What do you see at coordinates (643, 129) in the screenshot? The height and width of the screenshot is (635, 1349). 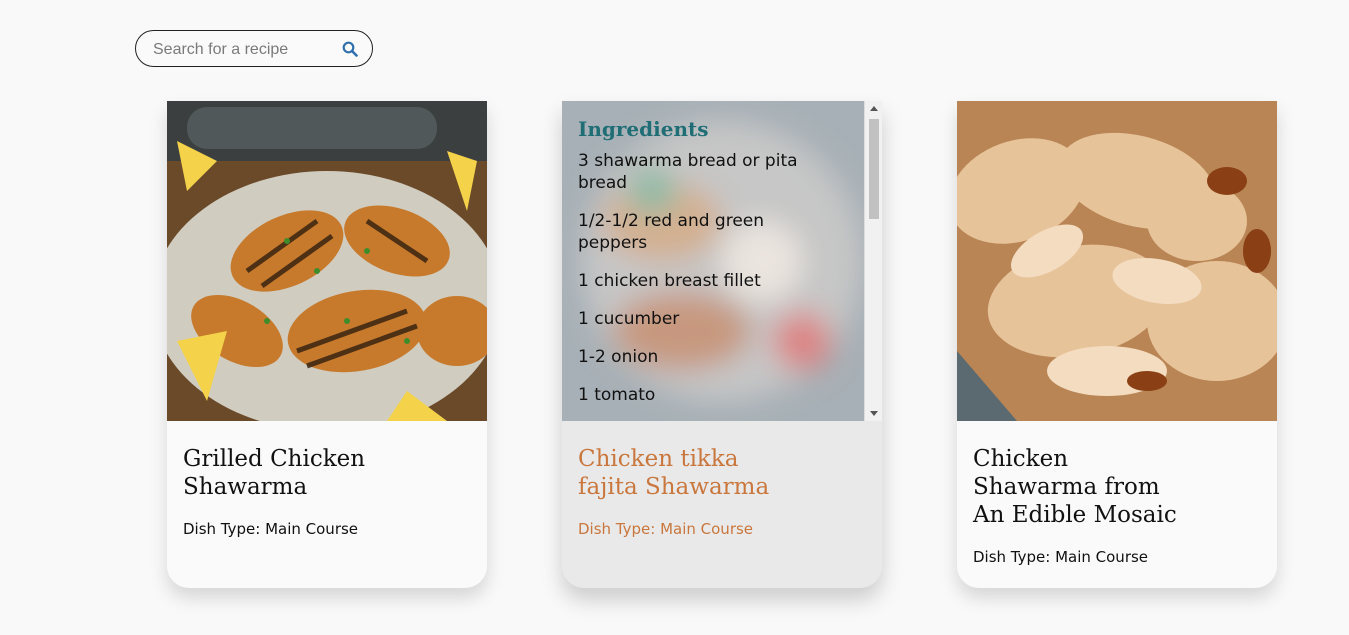 I see `ingredients-heading: Ingredients` at bounding box center [643, 129].